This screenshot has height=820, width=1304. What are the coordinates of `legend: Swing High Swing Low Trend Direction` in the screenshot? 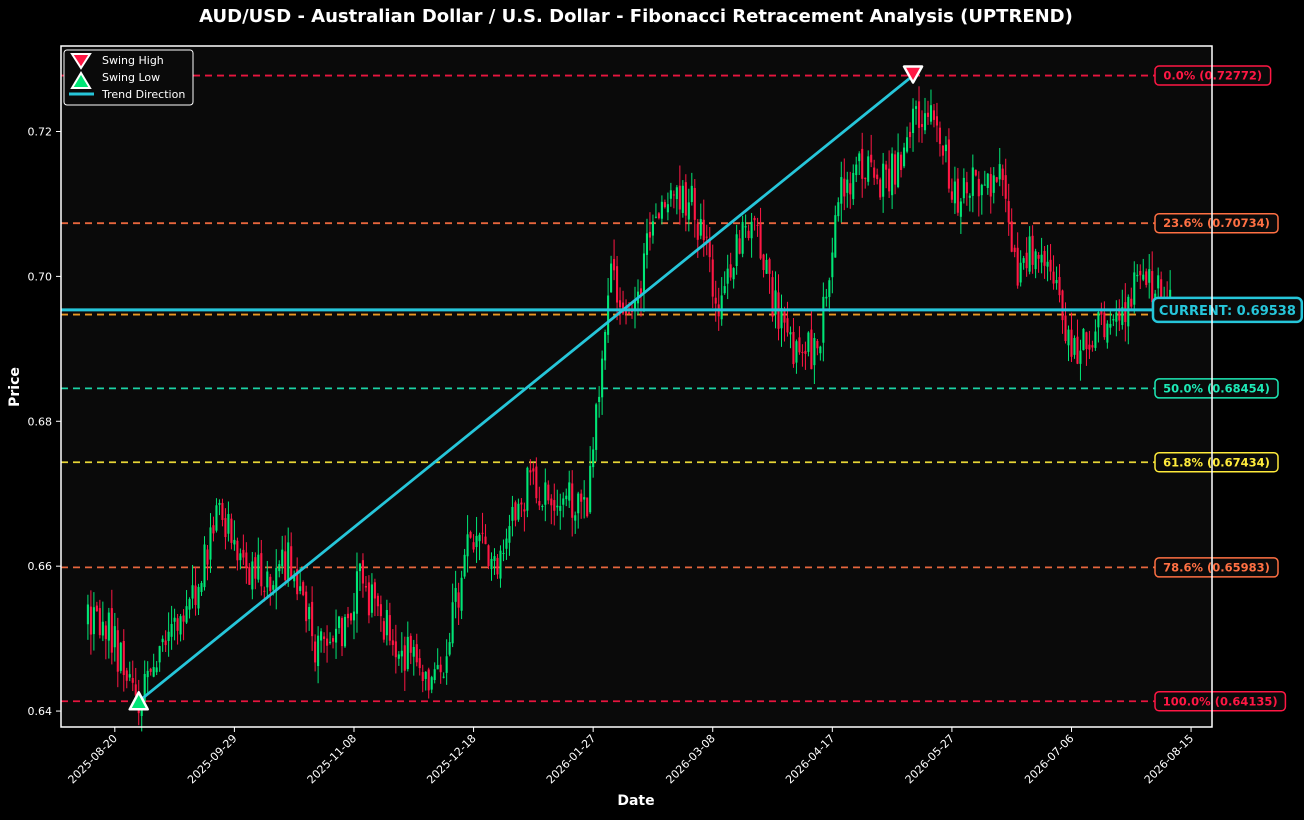 It's located at (128, 77).